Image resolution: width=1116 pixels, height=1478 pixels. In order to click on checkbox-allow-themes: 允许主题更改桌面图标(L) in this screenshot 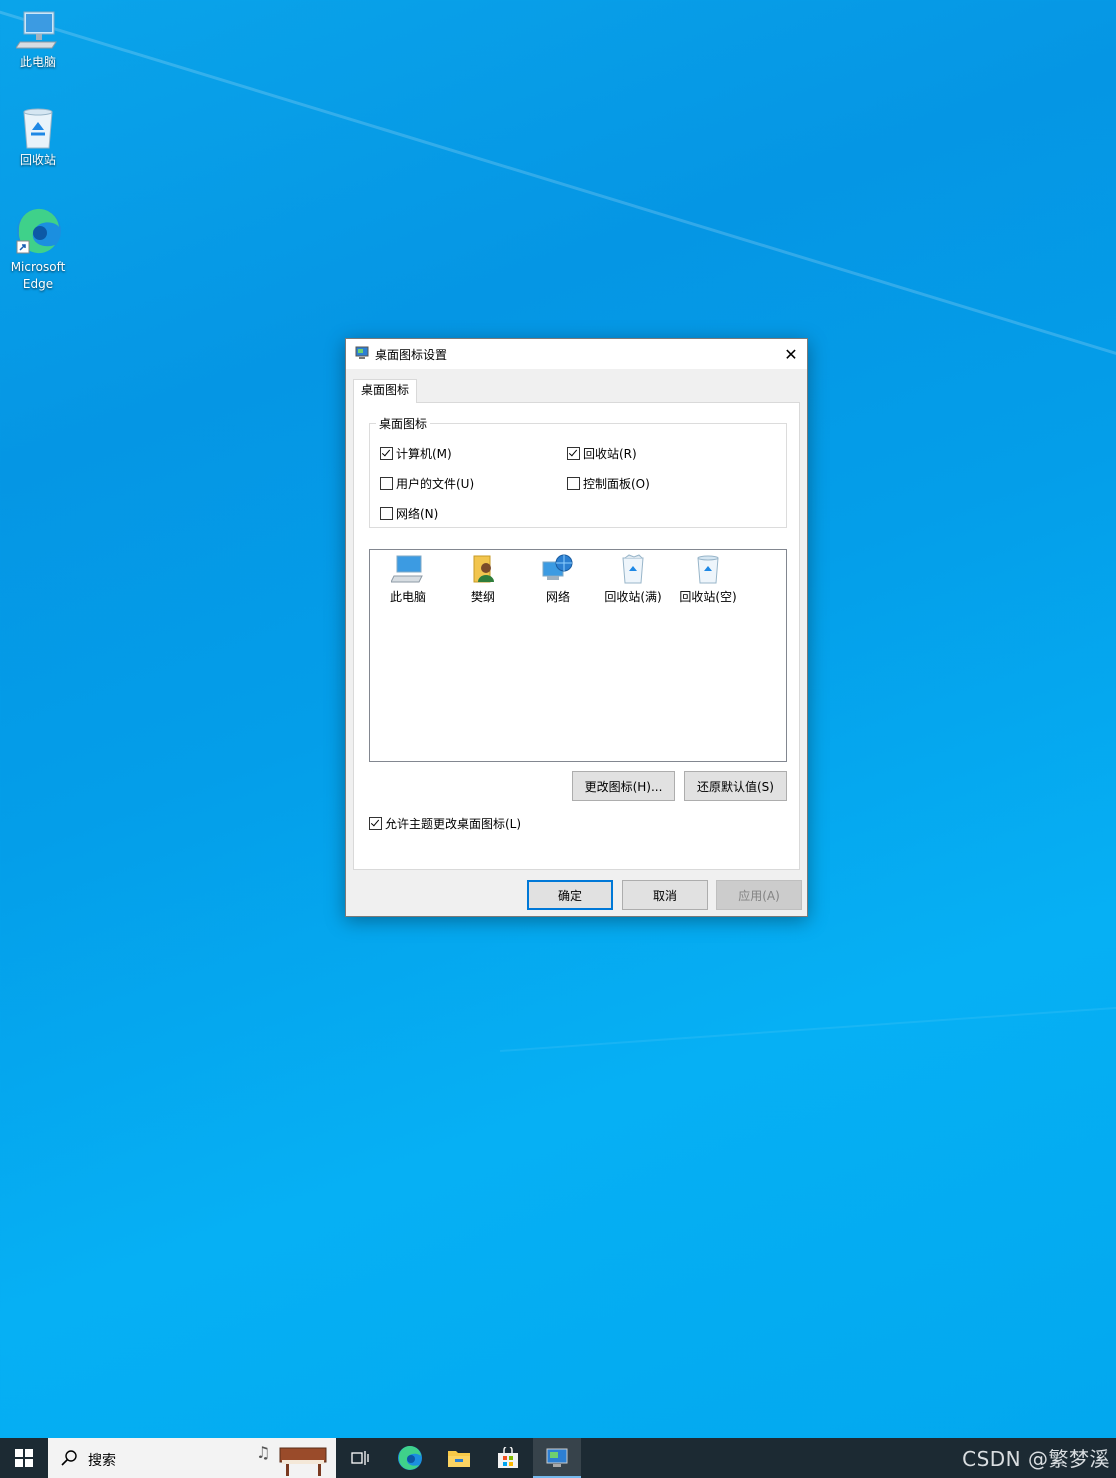, I will do `click(445, 823)`.